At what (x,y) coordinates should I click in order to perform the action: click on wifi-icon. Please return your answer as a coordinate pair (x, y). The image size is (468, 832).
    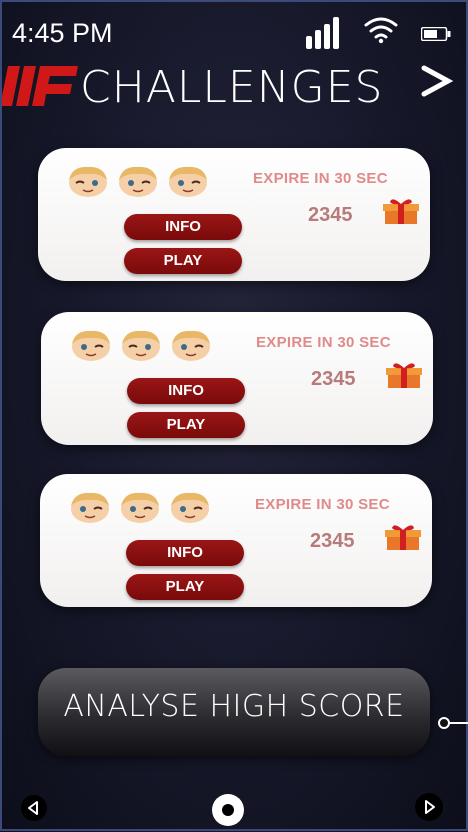
    Looking at the image, I should click on (381, 32).